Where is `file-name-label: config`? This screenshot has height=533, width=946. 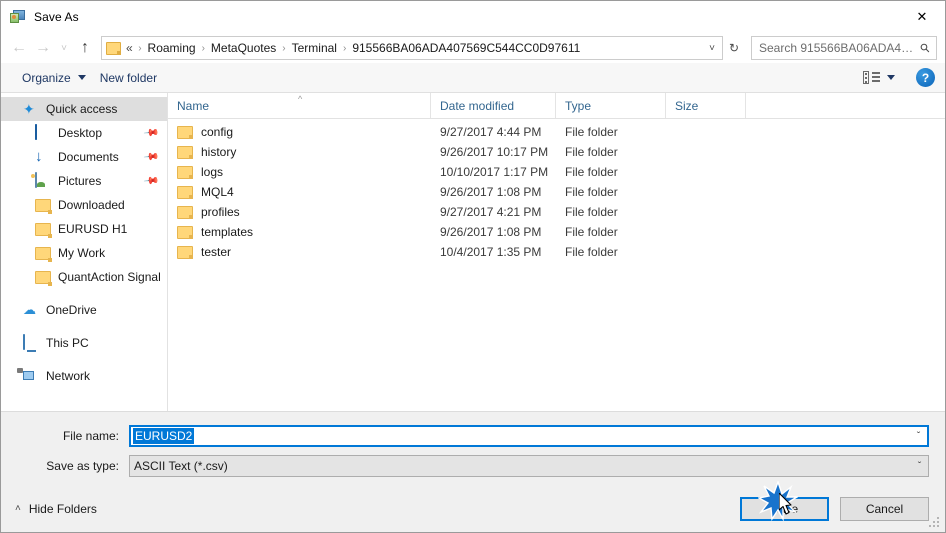
file-name-label: config is located at coordinates (217, 132).